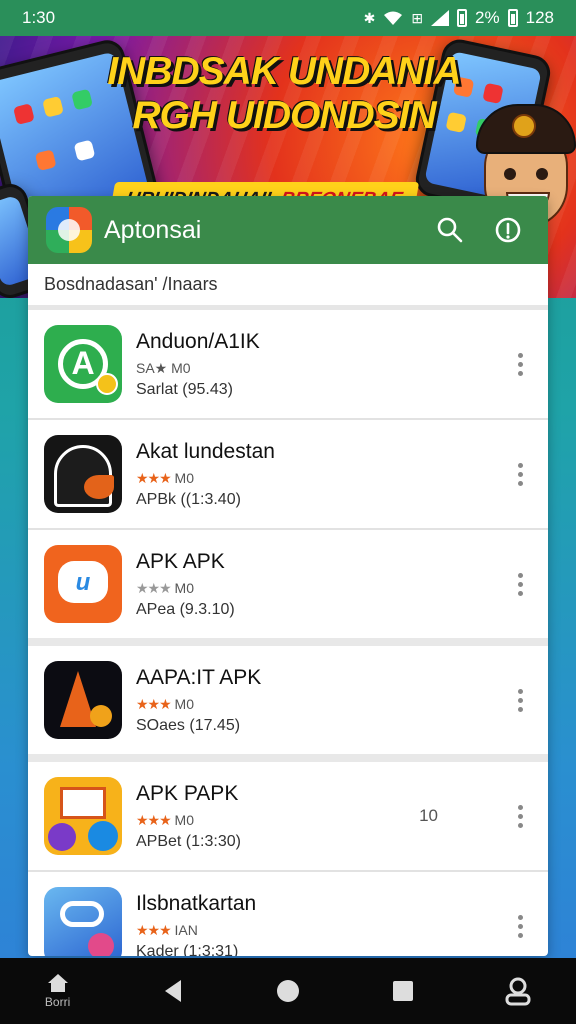  Describe the element at coordinates (163, 367) in the screenshot. I see `app-rating: SA★ M0` at that location.